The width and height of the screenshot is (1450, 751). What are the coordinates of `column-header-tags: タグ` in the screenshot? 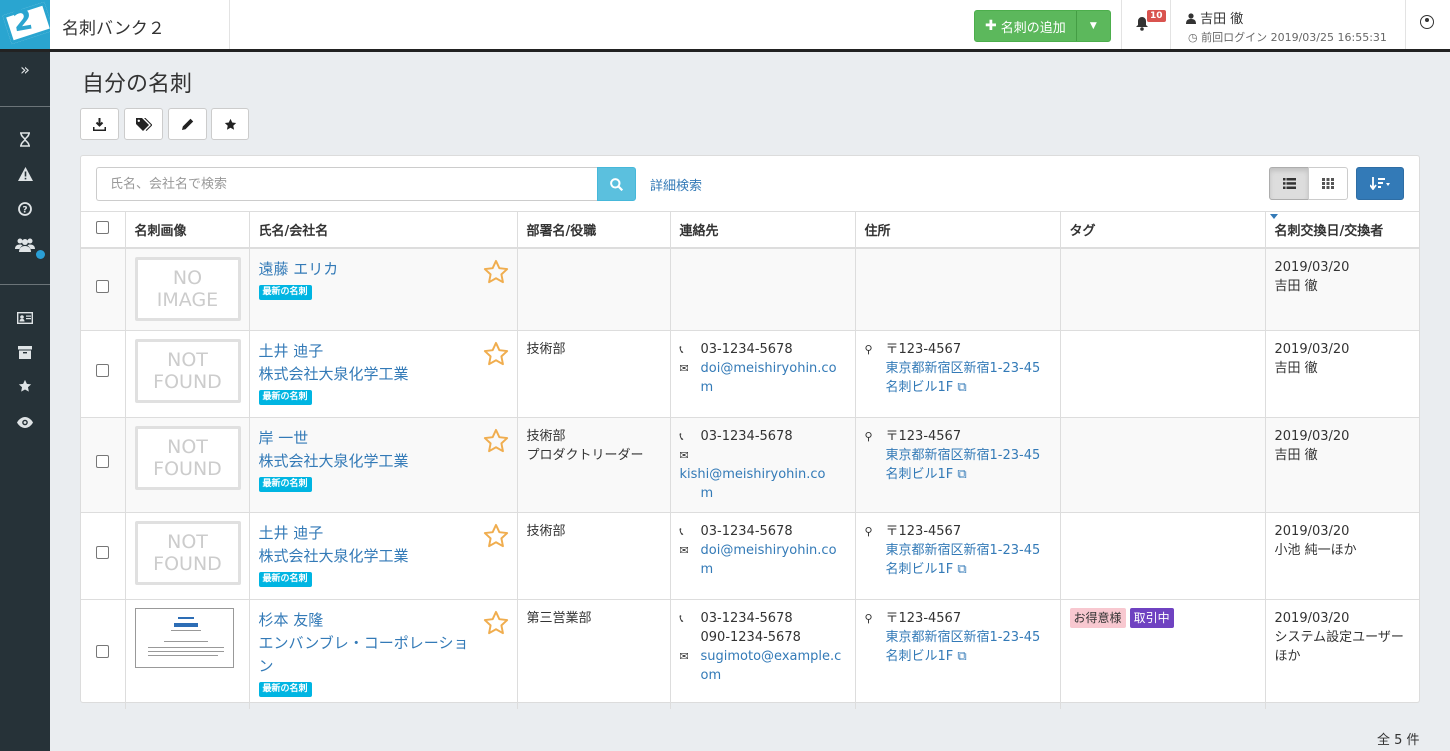 It's located at (1163, 230).